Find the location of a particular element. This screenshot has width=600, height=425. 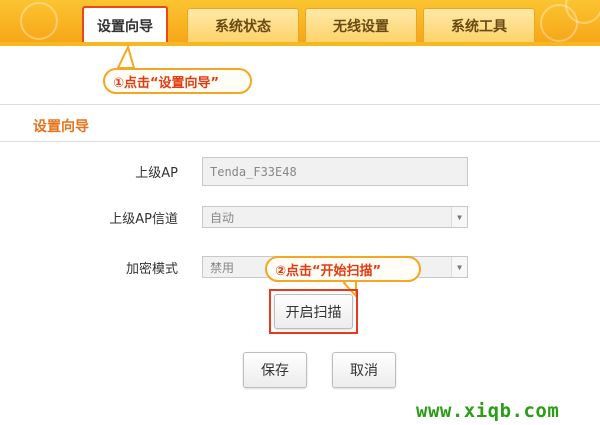

step1-annotation: ①点击“设置向导” is located at coordinates (177, 81).